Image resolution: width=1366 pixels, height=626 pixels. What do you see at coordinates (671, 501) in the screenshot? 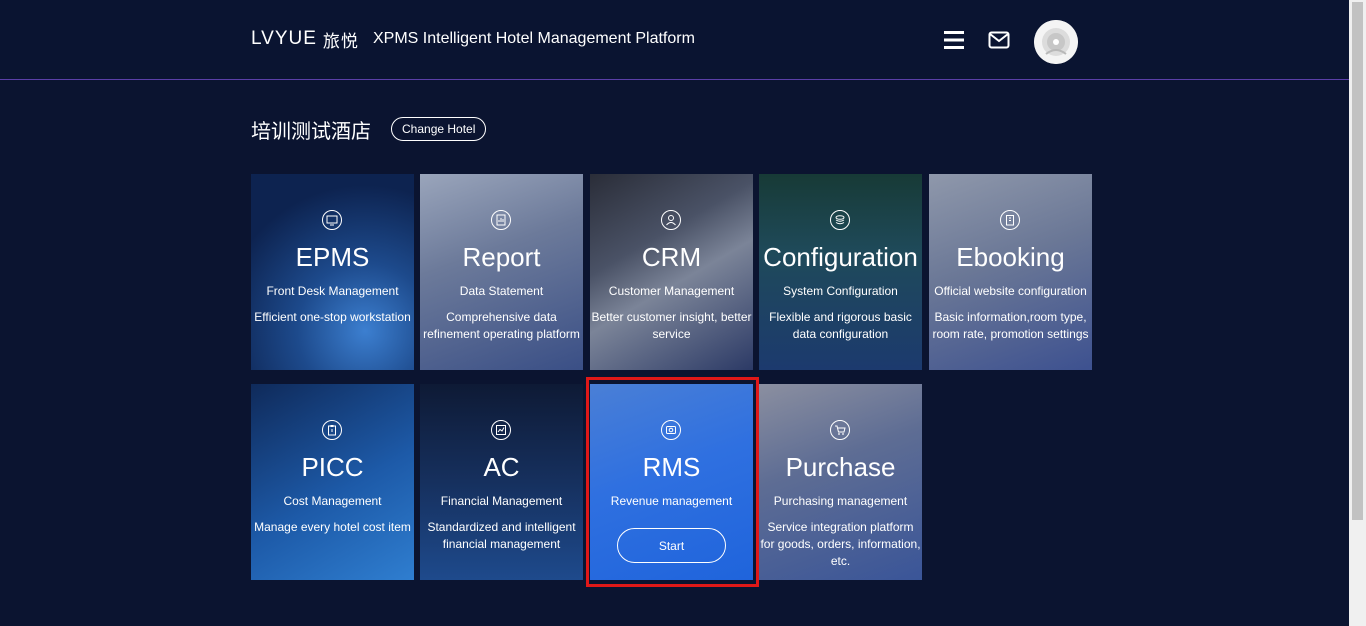
I see `tile-subtitle: Revenue management` at bounding box center [671, 501].